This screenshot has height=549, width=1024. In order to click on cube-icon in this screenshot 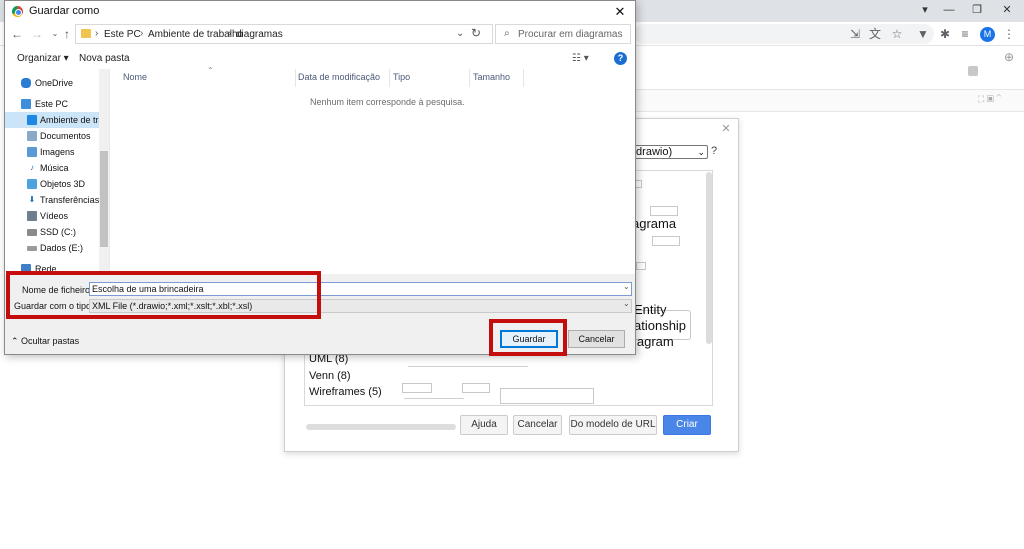, I will do `click(32, 184)`.